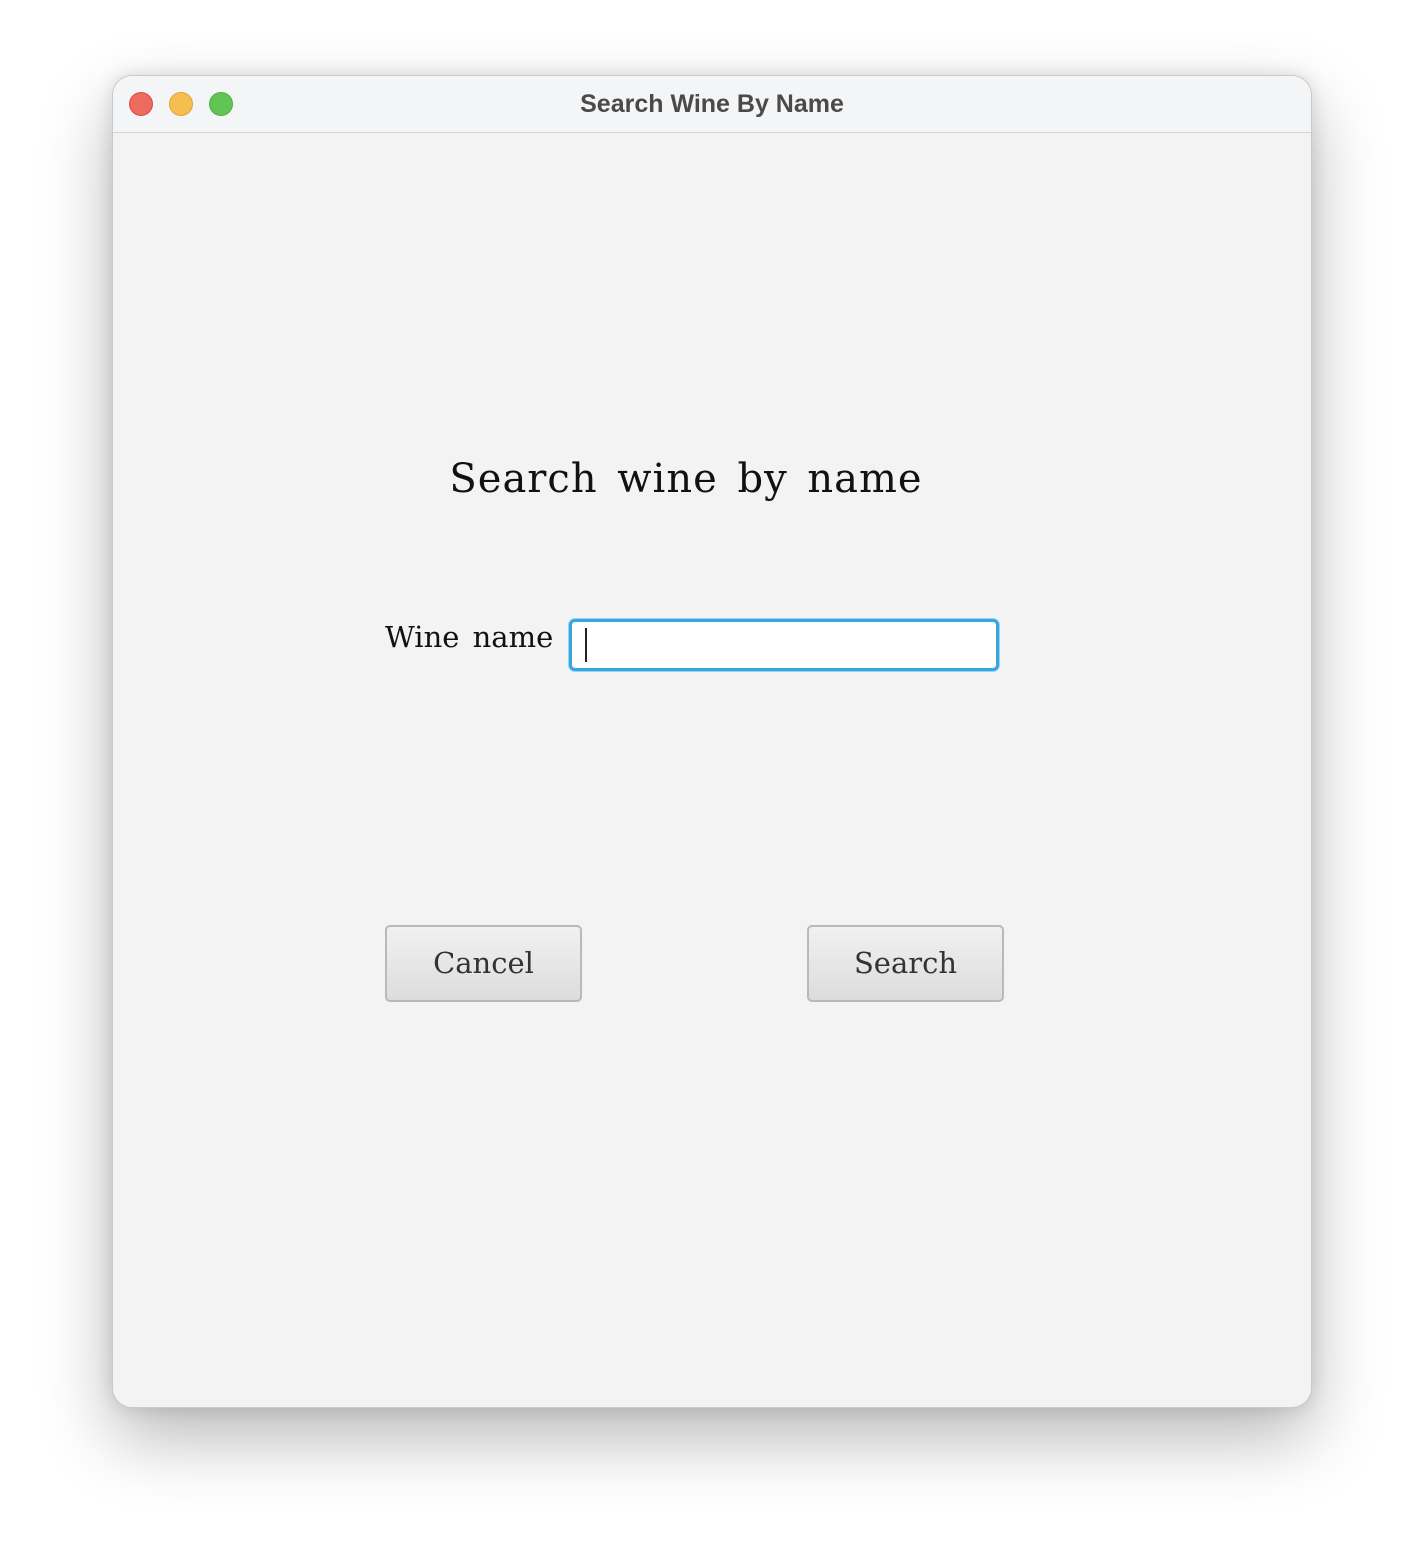 The image size is (1424, 1556). I want to click on wine-name-label: Wine name, so click(469, 637).